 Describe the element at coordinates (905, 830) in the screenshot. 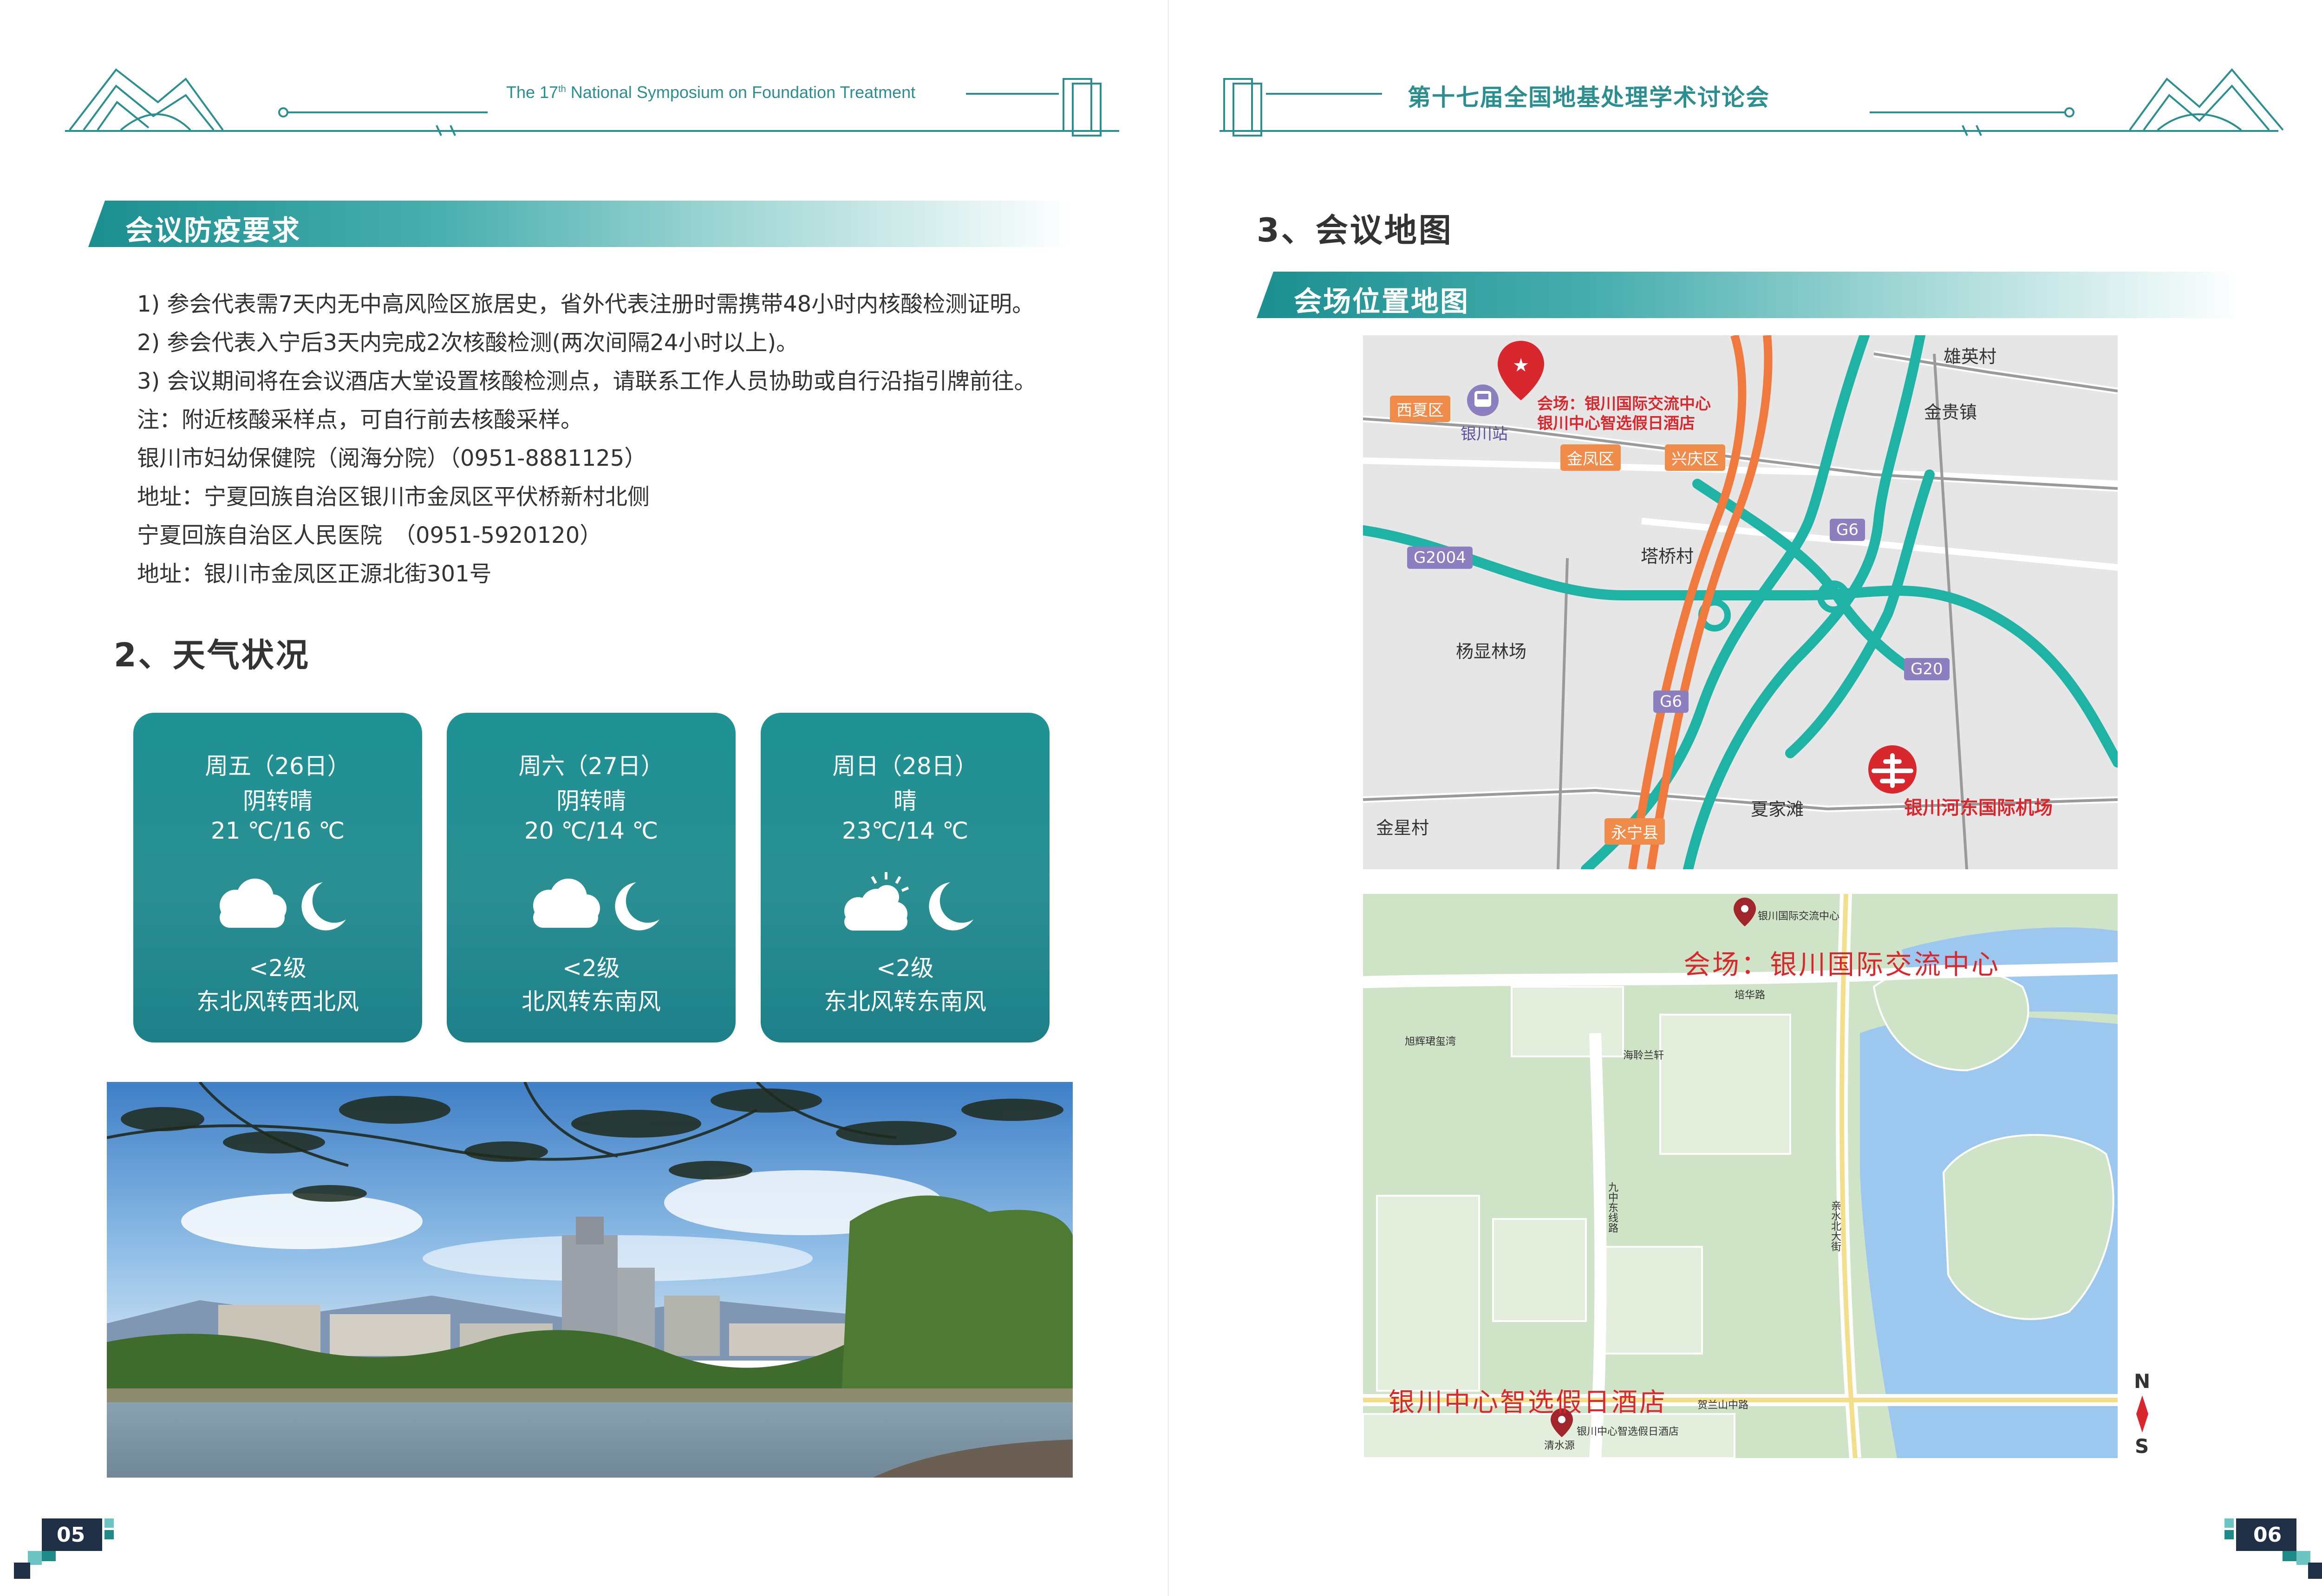

I see `weather-temp: 23℃/14 ℃` at that location.